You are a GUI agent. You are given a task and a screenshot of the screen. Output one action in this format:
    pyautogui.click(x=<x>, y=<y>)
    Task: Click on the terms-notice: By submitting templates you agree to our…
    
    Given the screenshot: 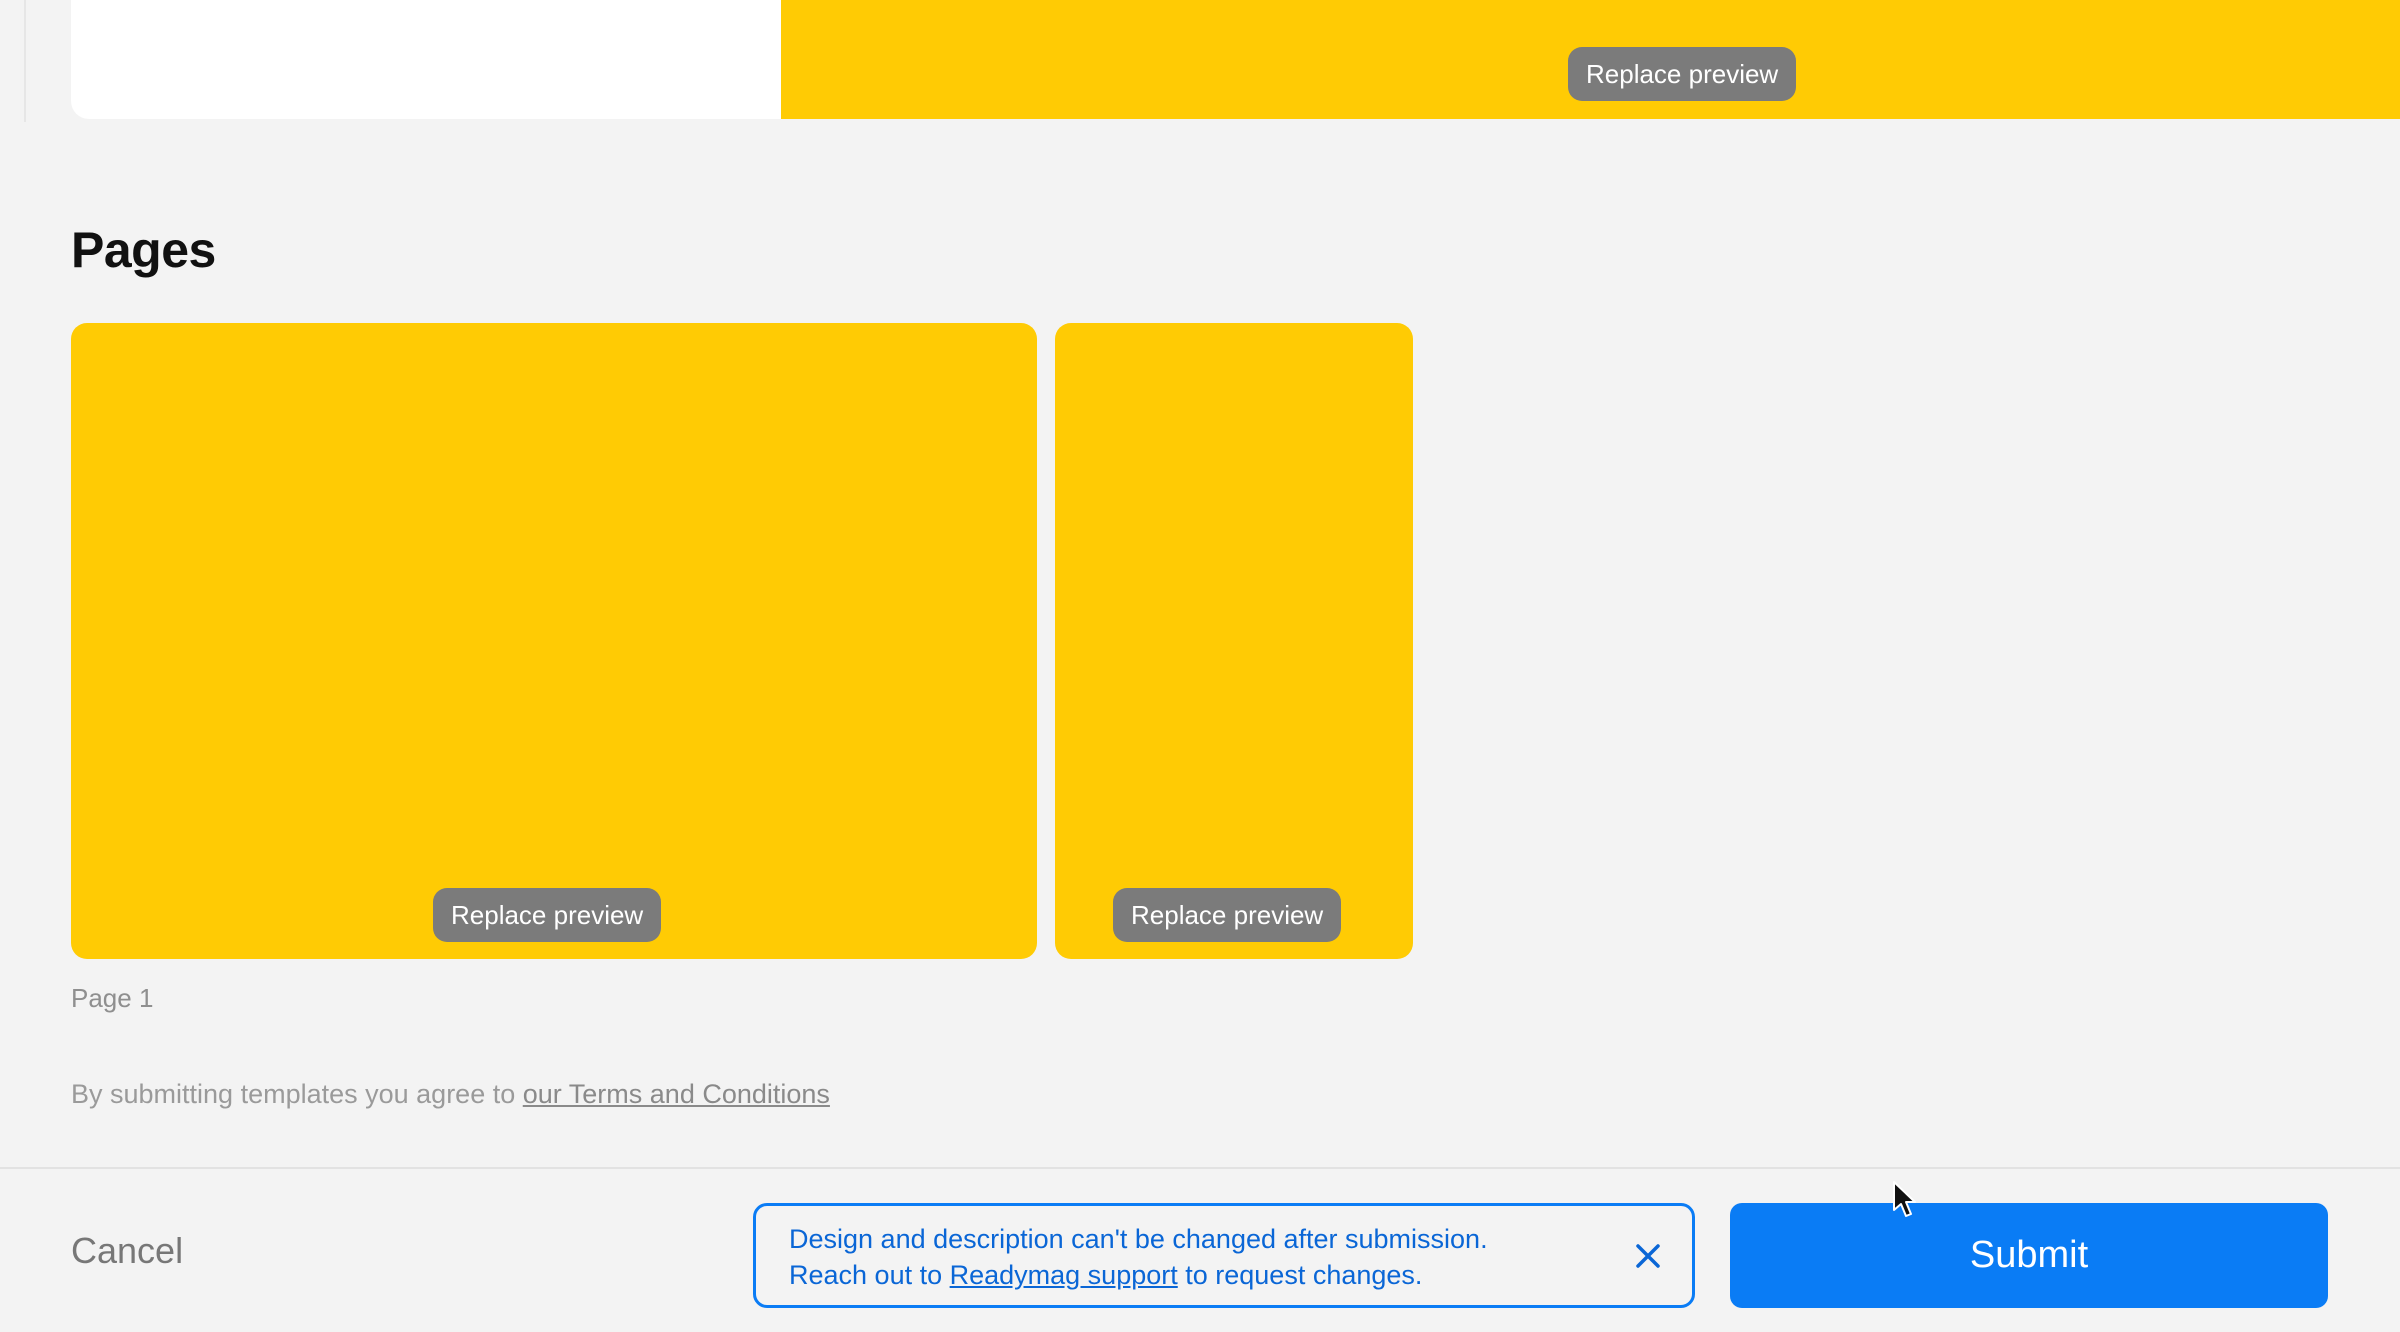 What is the action you would take?
    pyautogui.click(x=450, y=1094)
    